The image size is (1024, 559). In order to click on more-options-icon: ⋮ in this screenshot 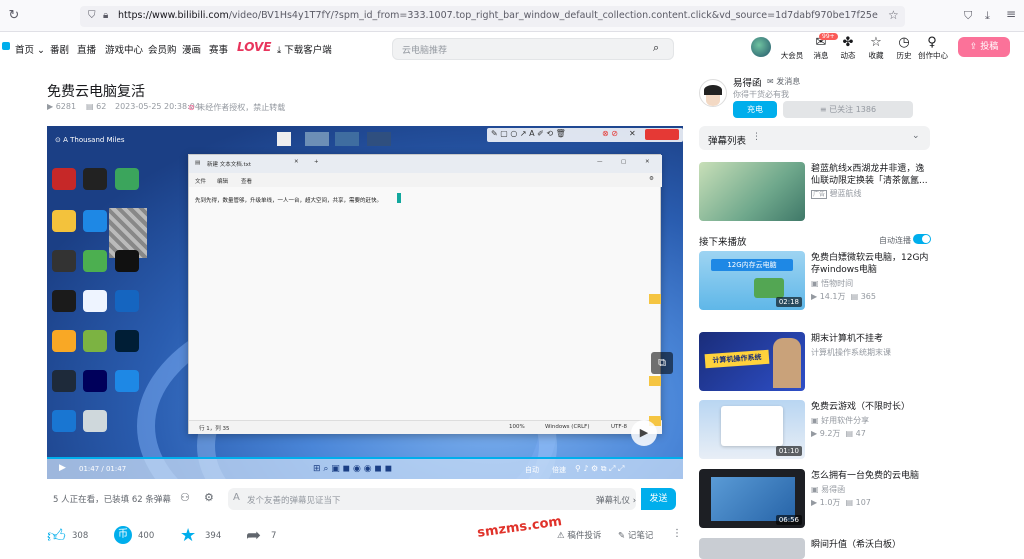, I will do `click(756, 137)`.